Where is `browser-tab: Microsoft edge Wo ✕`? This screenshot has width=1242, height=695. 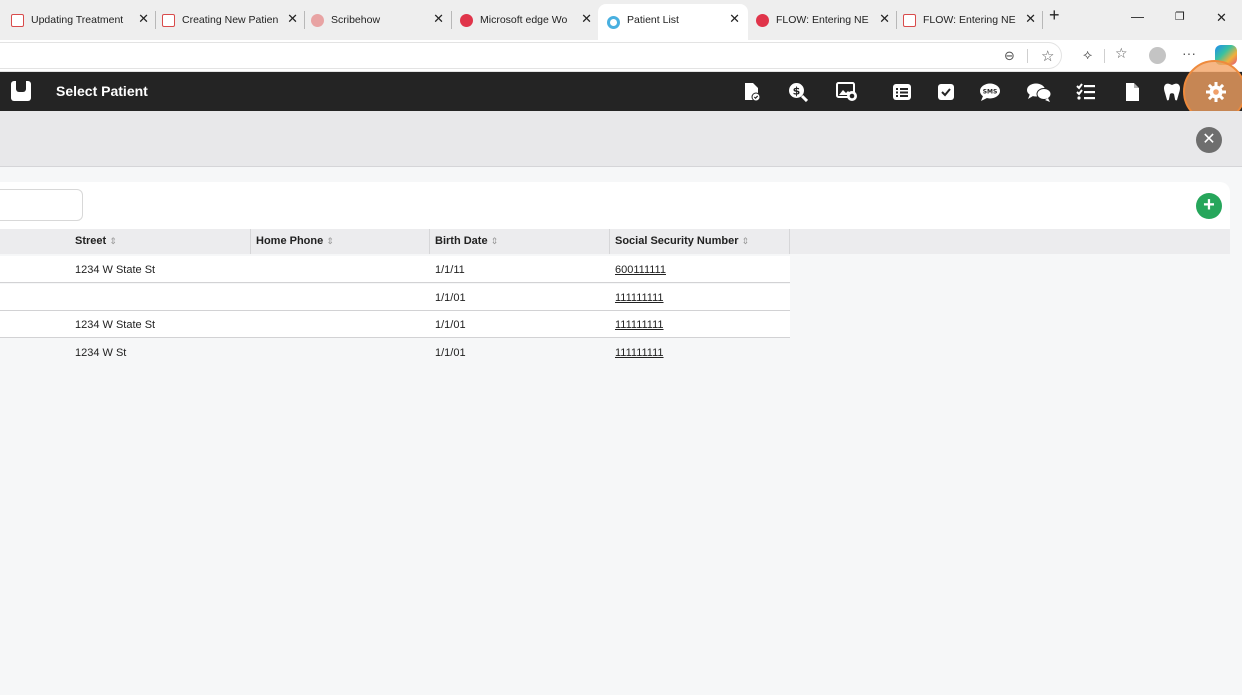 browser-tab: Microsoft edge Wo ✕ is located at coordinates (526, 20).